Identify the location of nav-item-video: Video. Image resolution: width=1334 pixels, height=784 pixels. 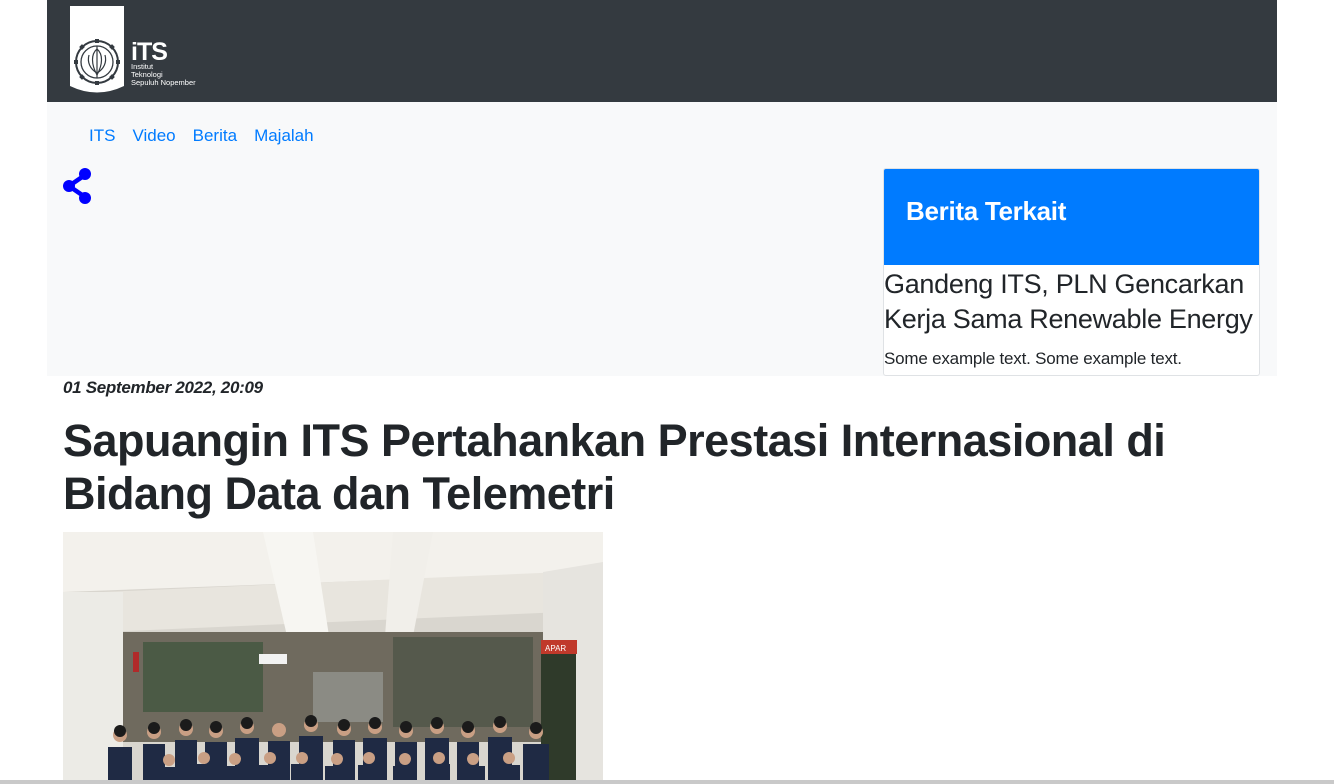
(153, 136).